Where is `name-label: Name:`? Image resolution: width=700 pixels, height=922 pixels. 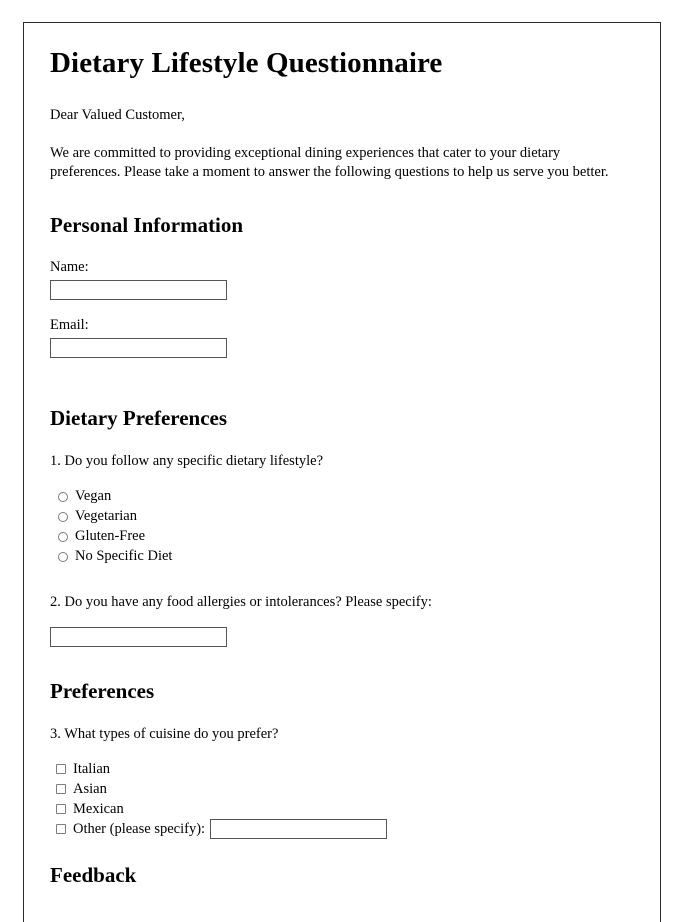
name-label: Name: is located at coordinates (69, 267).